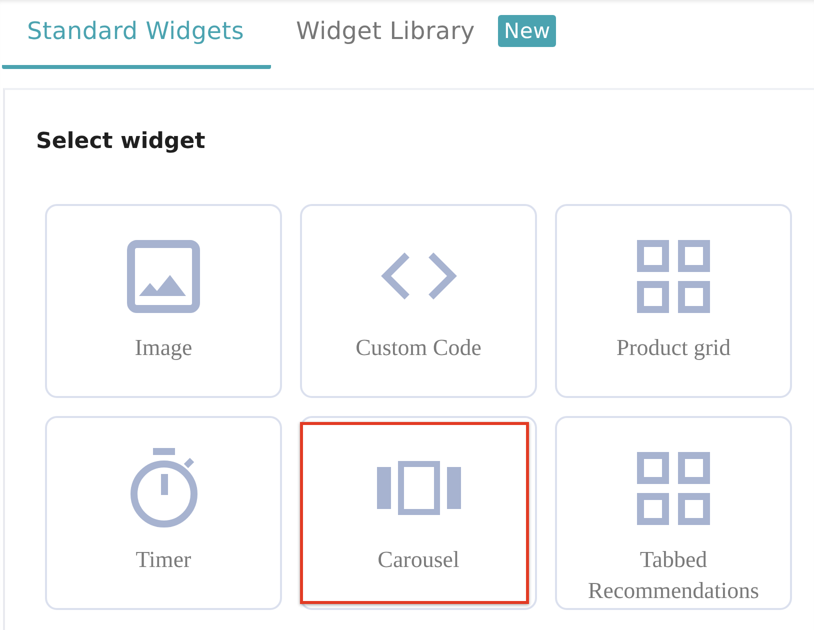  What do you see at coordinates (121, 142) in the screenshot?
I see `panel-title: Select widget` at bounding box center [121, 142].